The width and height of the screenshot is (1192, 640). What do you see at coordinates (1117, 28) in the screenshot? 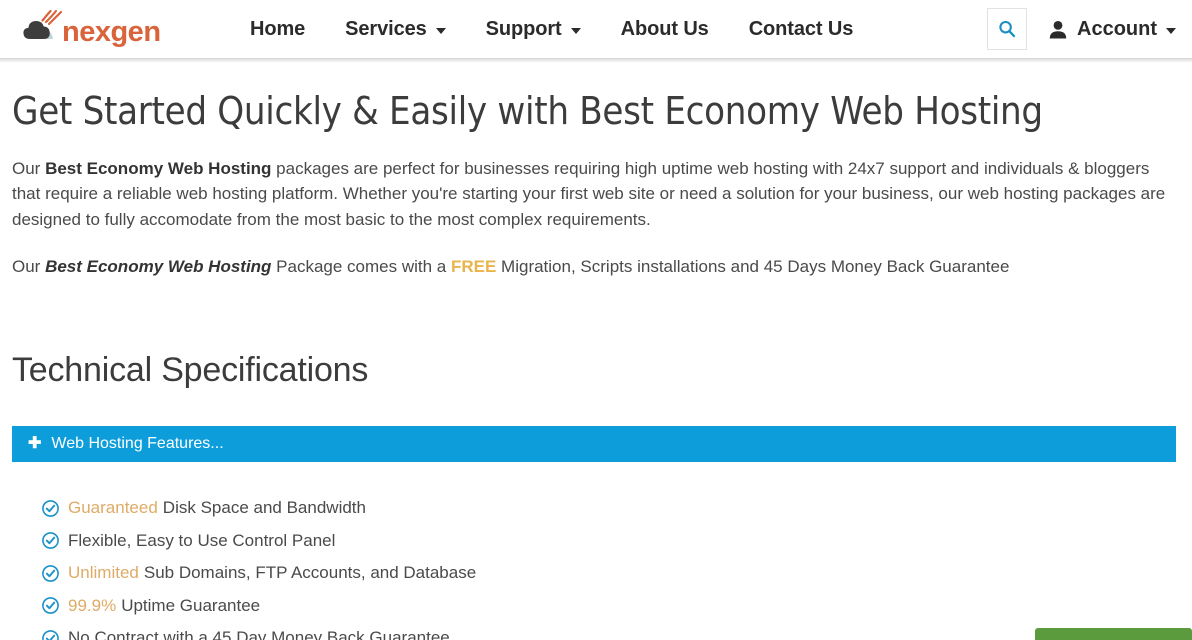
I see `account-label: Account` at bounding box center [1117, 28].